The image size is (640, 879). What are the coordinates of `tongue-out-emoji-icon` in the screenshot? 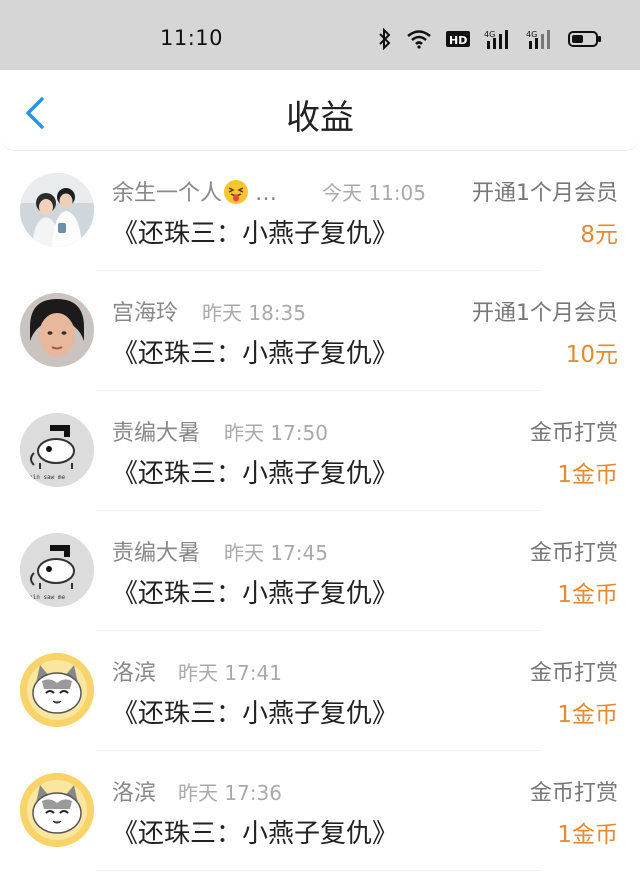 It's located at (236, 192).